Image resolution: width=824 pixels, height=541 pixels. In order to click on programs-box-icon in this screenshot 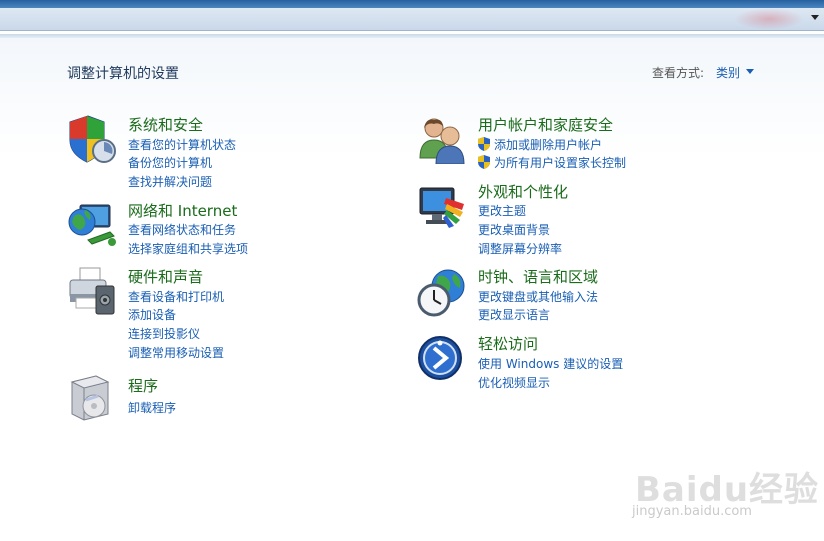, I will do `click(92, 398)`.